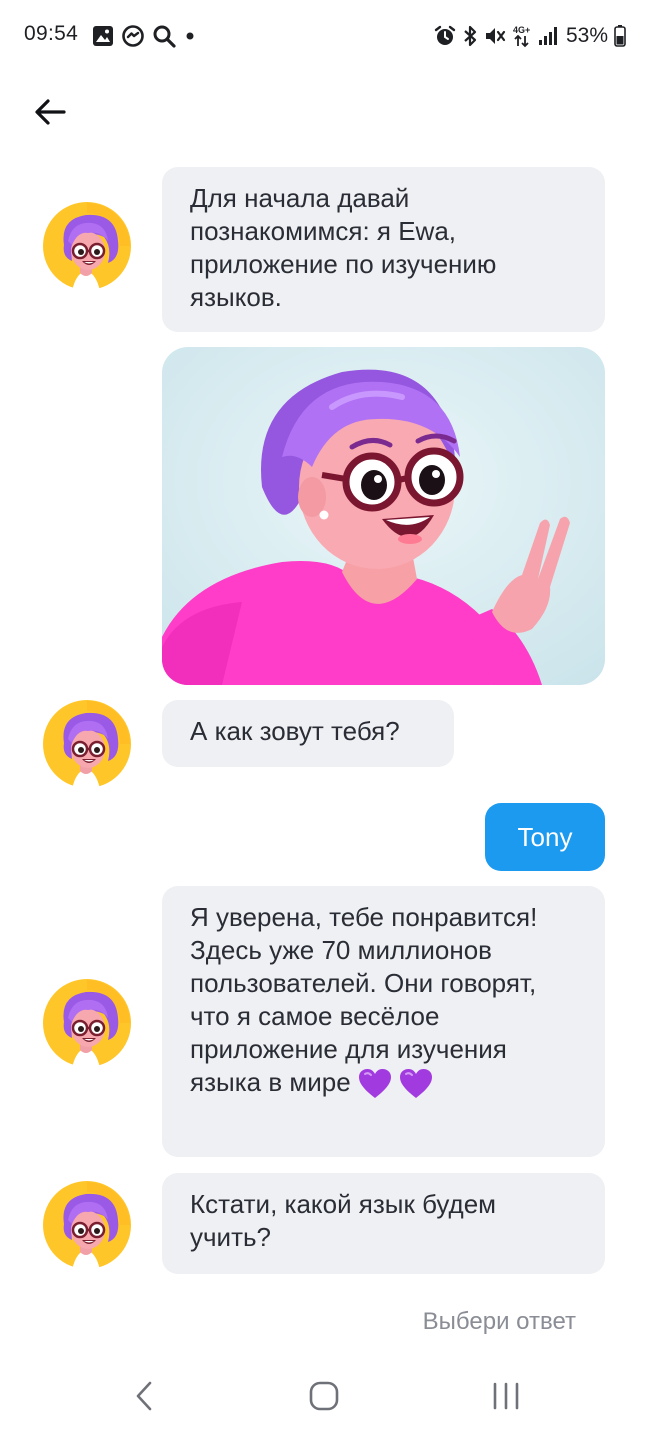 The height and width of the screenshot is (1440, 648). What do you see at coordinates (470, 36) in the screenshot?
I see `bluetooth-icon` at bounding box center [470, 36].